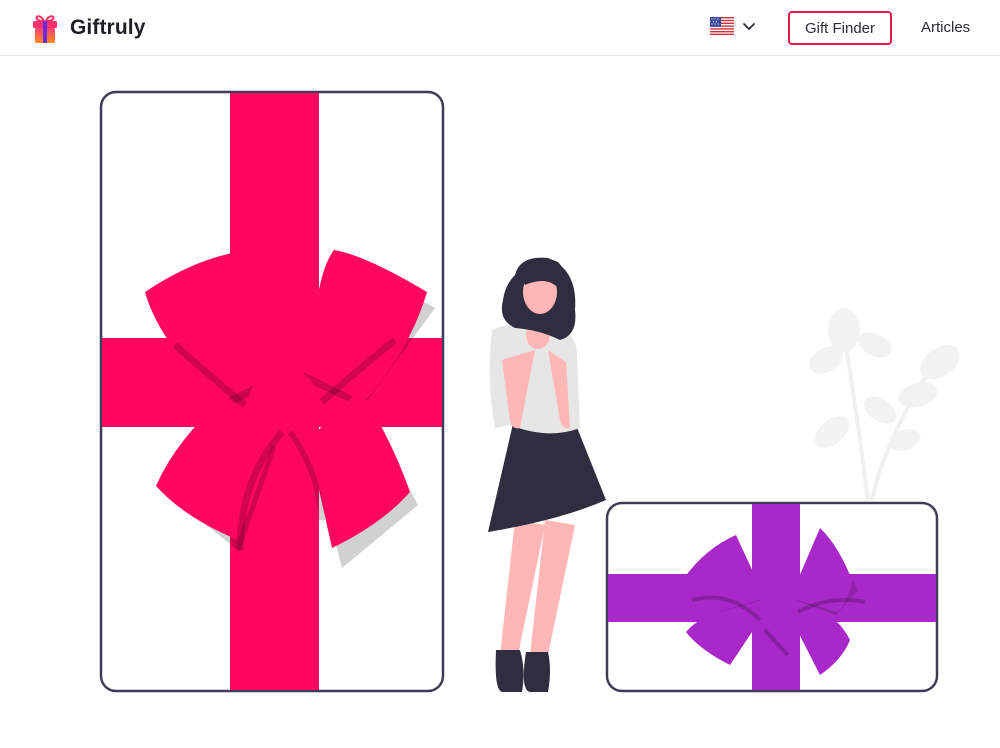 The image size is (1000, 748). What do you see at coordinates (884, 404) in the screenshot?
I see `plant-decoration` at bounding box center [884, 404].